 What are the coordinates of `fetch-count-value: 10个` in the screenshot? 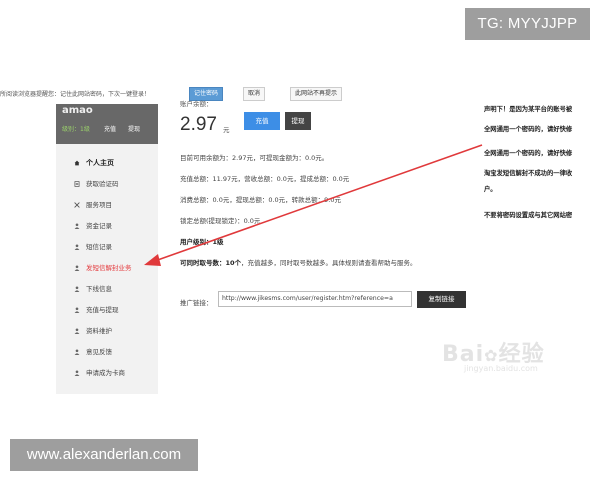 It's located at (233, 263).